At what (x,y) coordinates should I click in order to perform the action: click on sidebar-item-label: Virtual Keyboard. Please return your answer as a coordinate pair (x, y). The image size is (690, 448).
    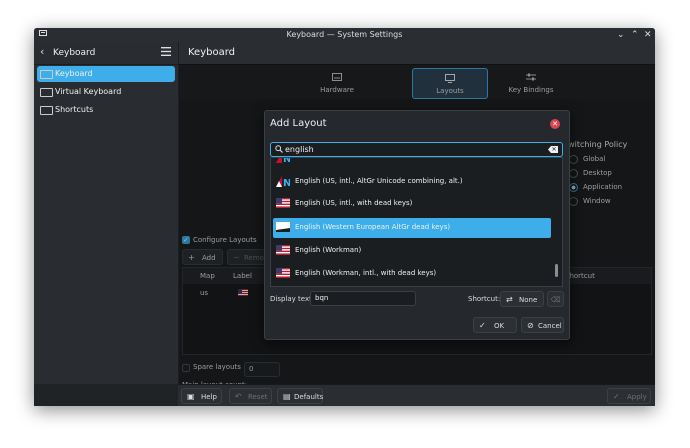
    Looking at the image, I should click on (88, 91).